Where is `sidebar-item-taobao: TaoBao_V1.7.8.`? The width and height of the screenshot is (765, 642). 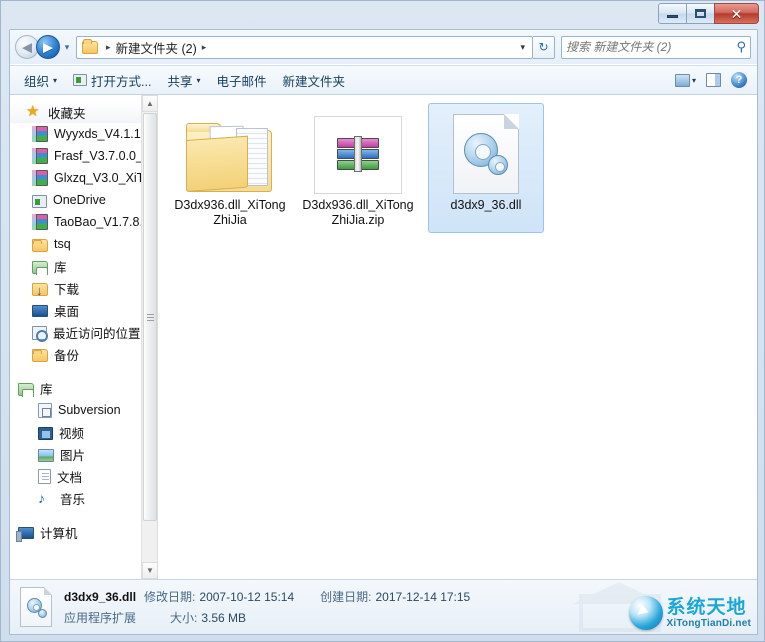 sidebar-item-taobao: TaoBao_V1.7.8. is located at coordinates (83, 222).